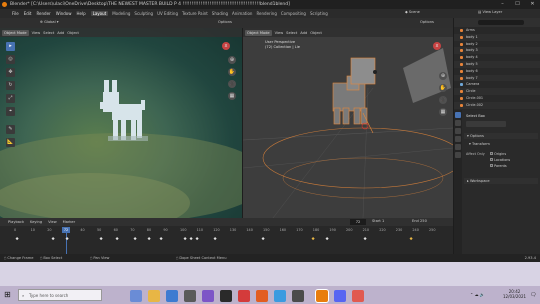  I want to click on end-frame-field: End 250, so click(419, 221).